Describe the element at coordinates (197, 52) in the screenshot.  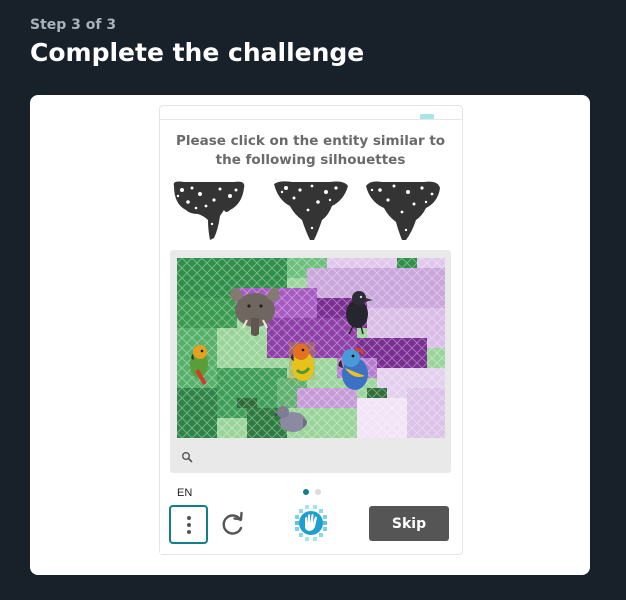
I see `page-title: Complete the challenge` at that location.